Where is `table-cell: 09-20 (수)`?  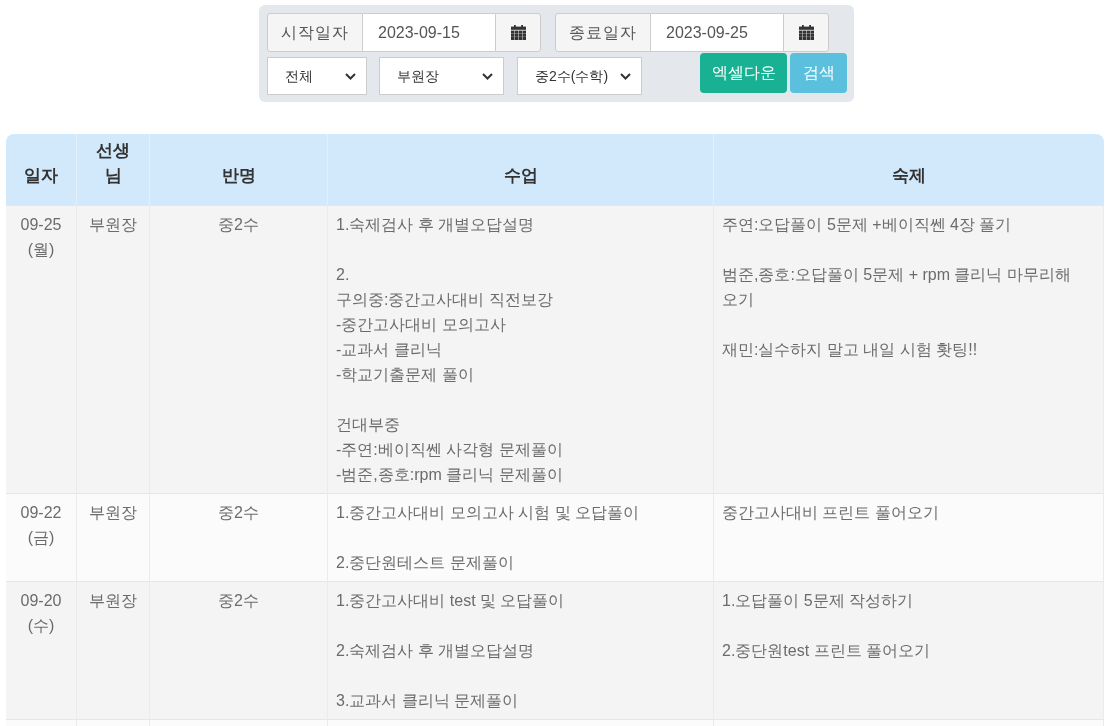 table-cell: 09-20 (수) is located at coordinates (41, 650).